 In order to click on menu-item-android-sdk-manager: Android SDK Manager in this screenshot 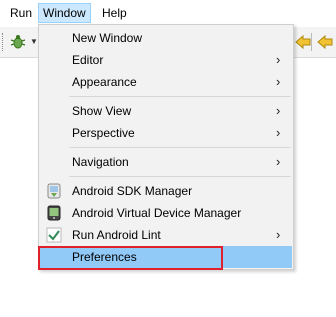, I will do `click(166, 191)`.